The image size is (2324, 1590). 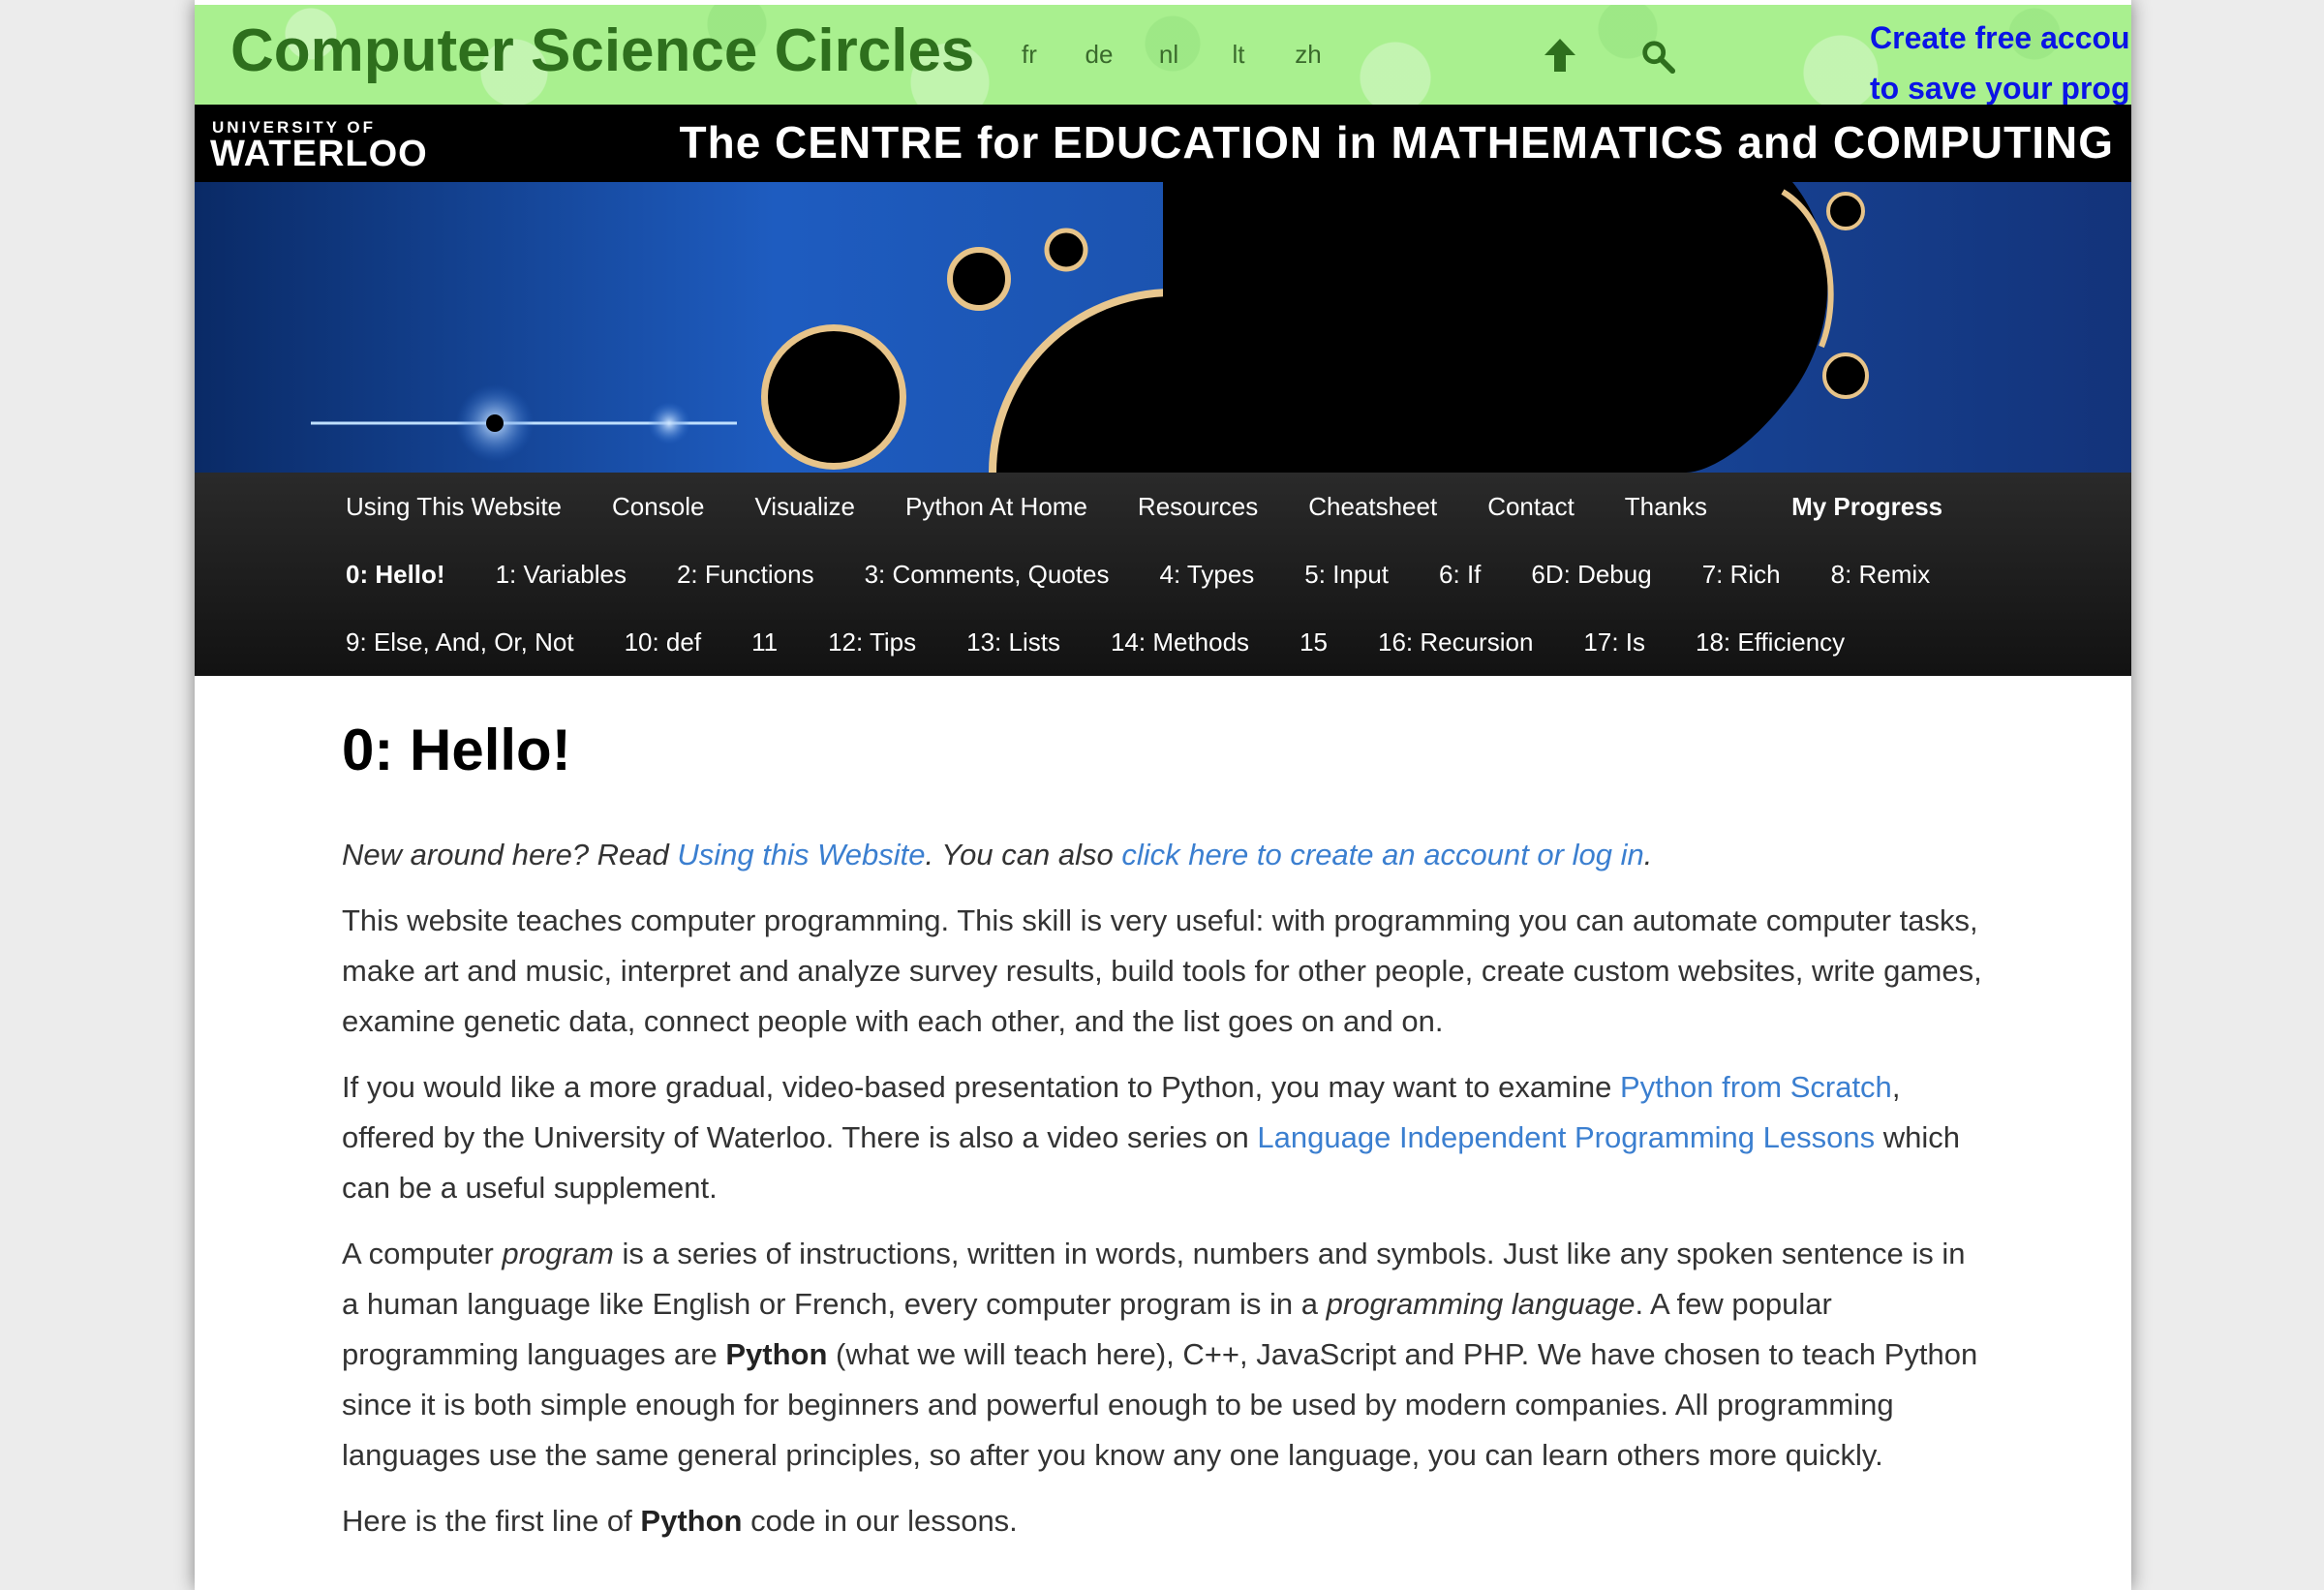 What do you see at coordinates (1658, 56) in the screenshot?
I see `search-icon` at bounding box center [1658, 56].